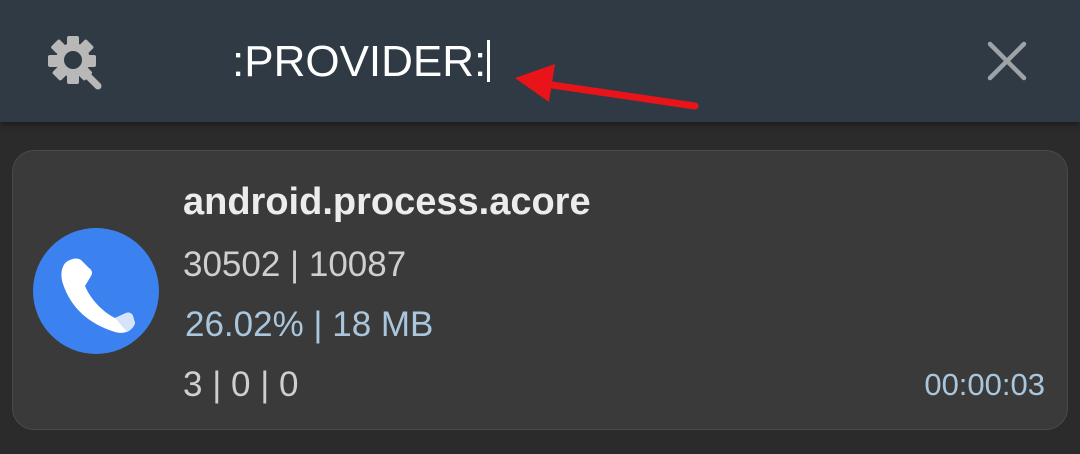  What do you see at coordinates (607, 87) in the screenshot?
I see `annotation-arrow` at bounding box center [607, 87].